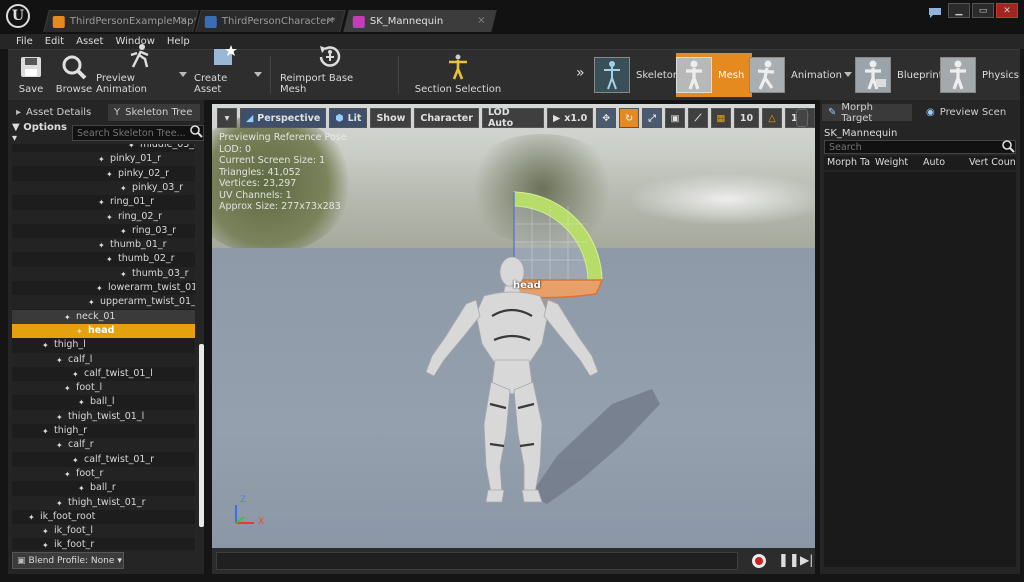 Image resolution: width=1024 pixels, height=582 pixels. Describe the element at coordinates (103, 544) in the screenshot. I see `tree-item-ik-foot-r: ✦ ik_foot_r` at that location.